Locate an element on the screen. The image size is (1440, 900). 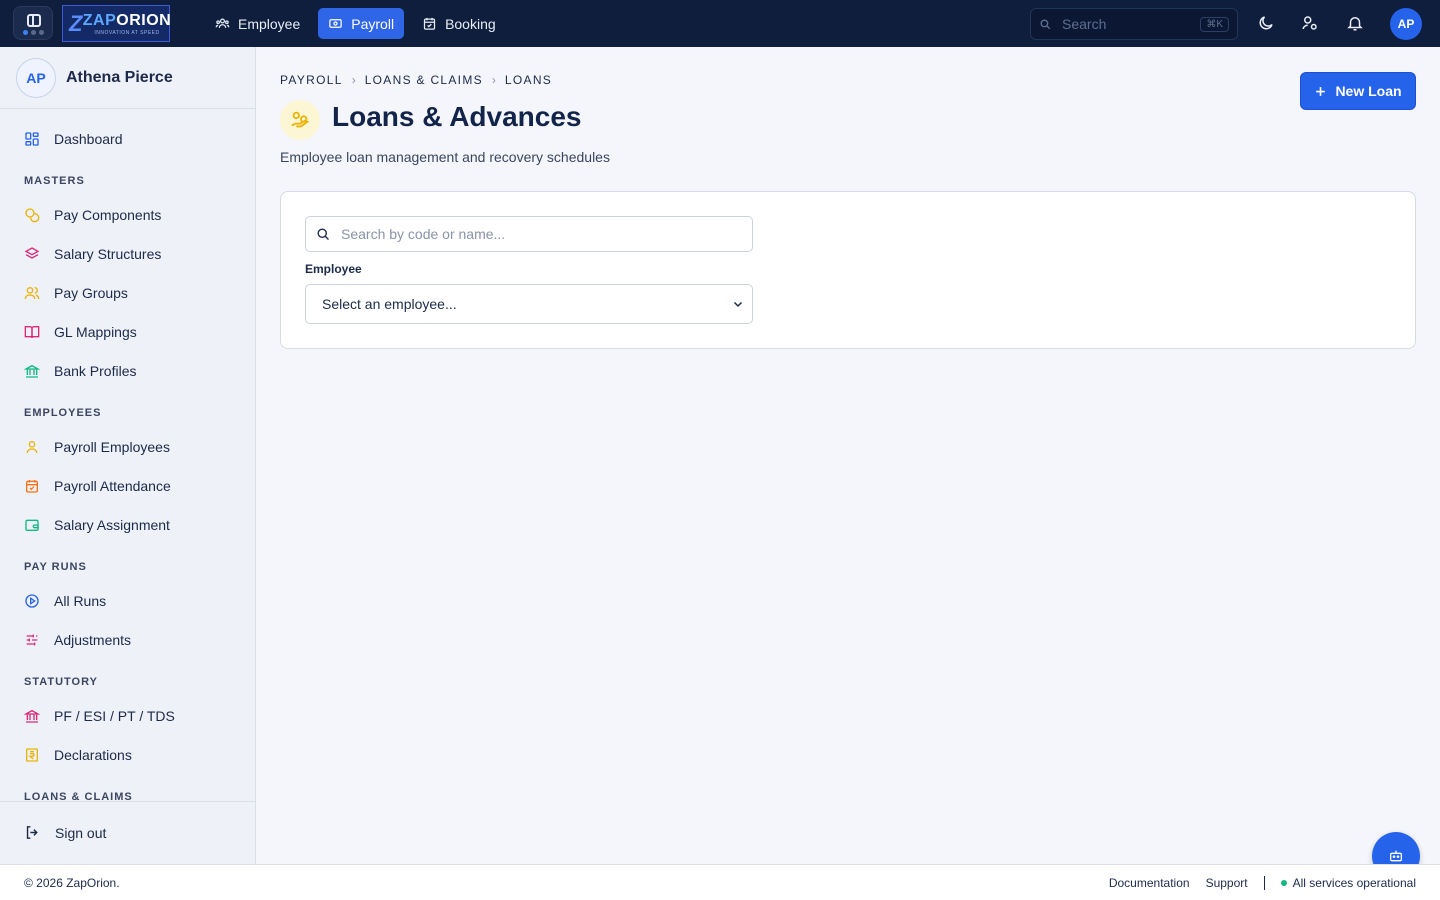
user-name: Athena Pierce is located at coordinates (119, 77).